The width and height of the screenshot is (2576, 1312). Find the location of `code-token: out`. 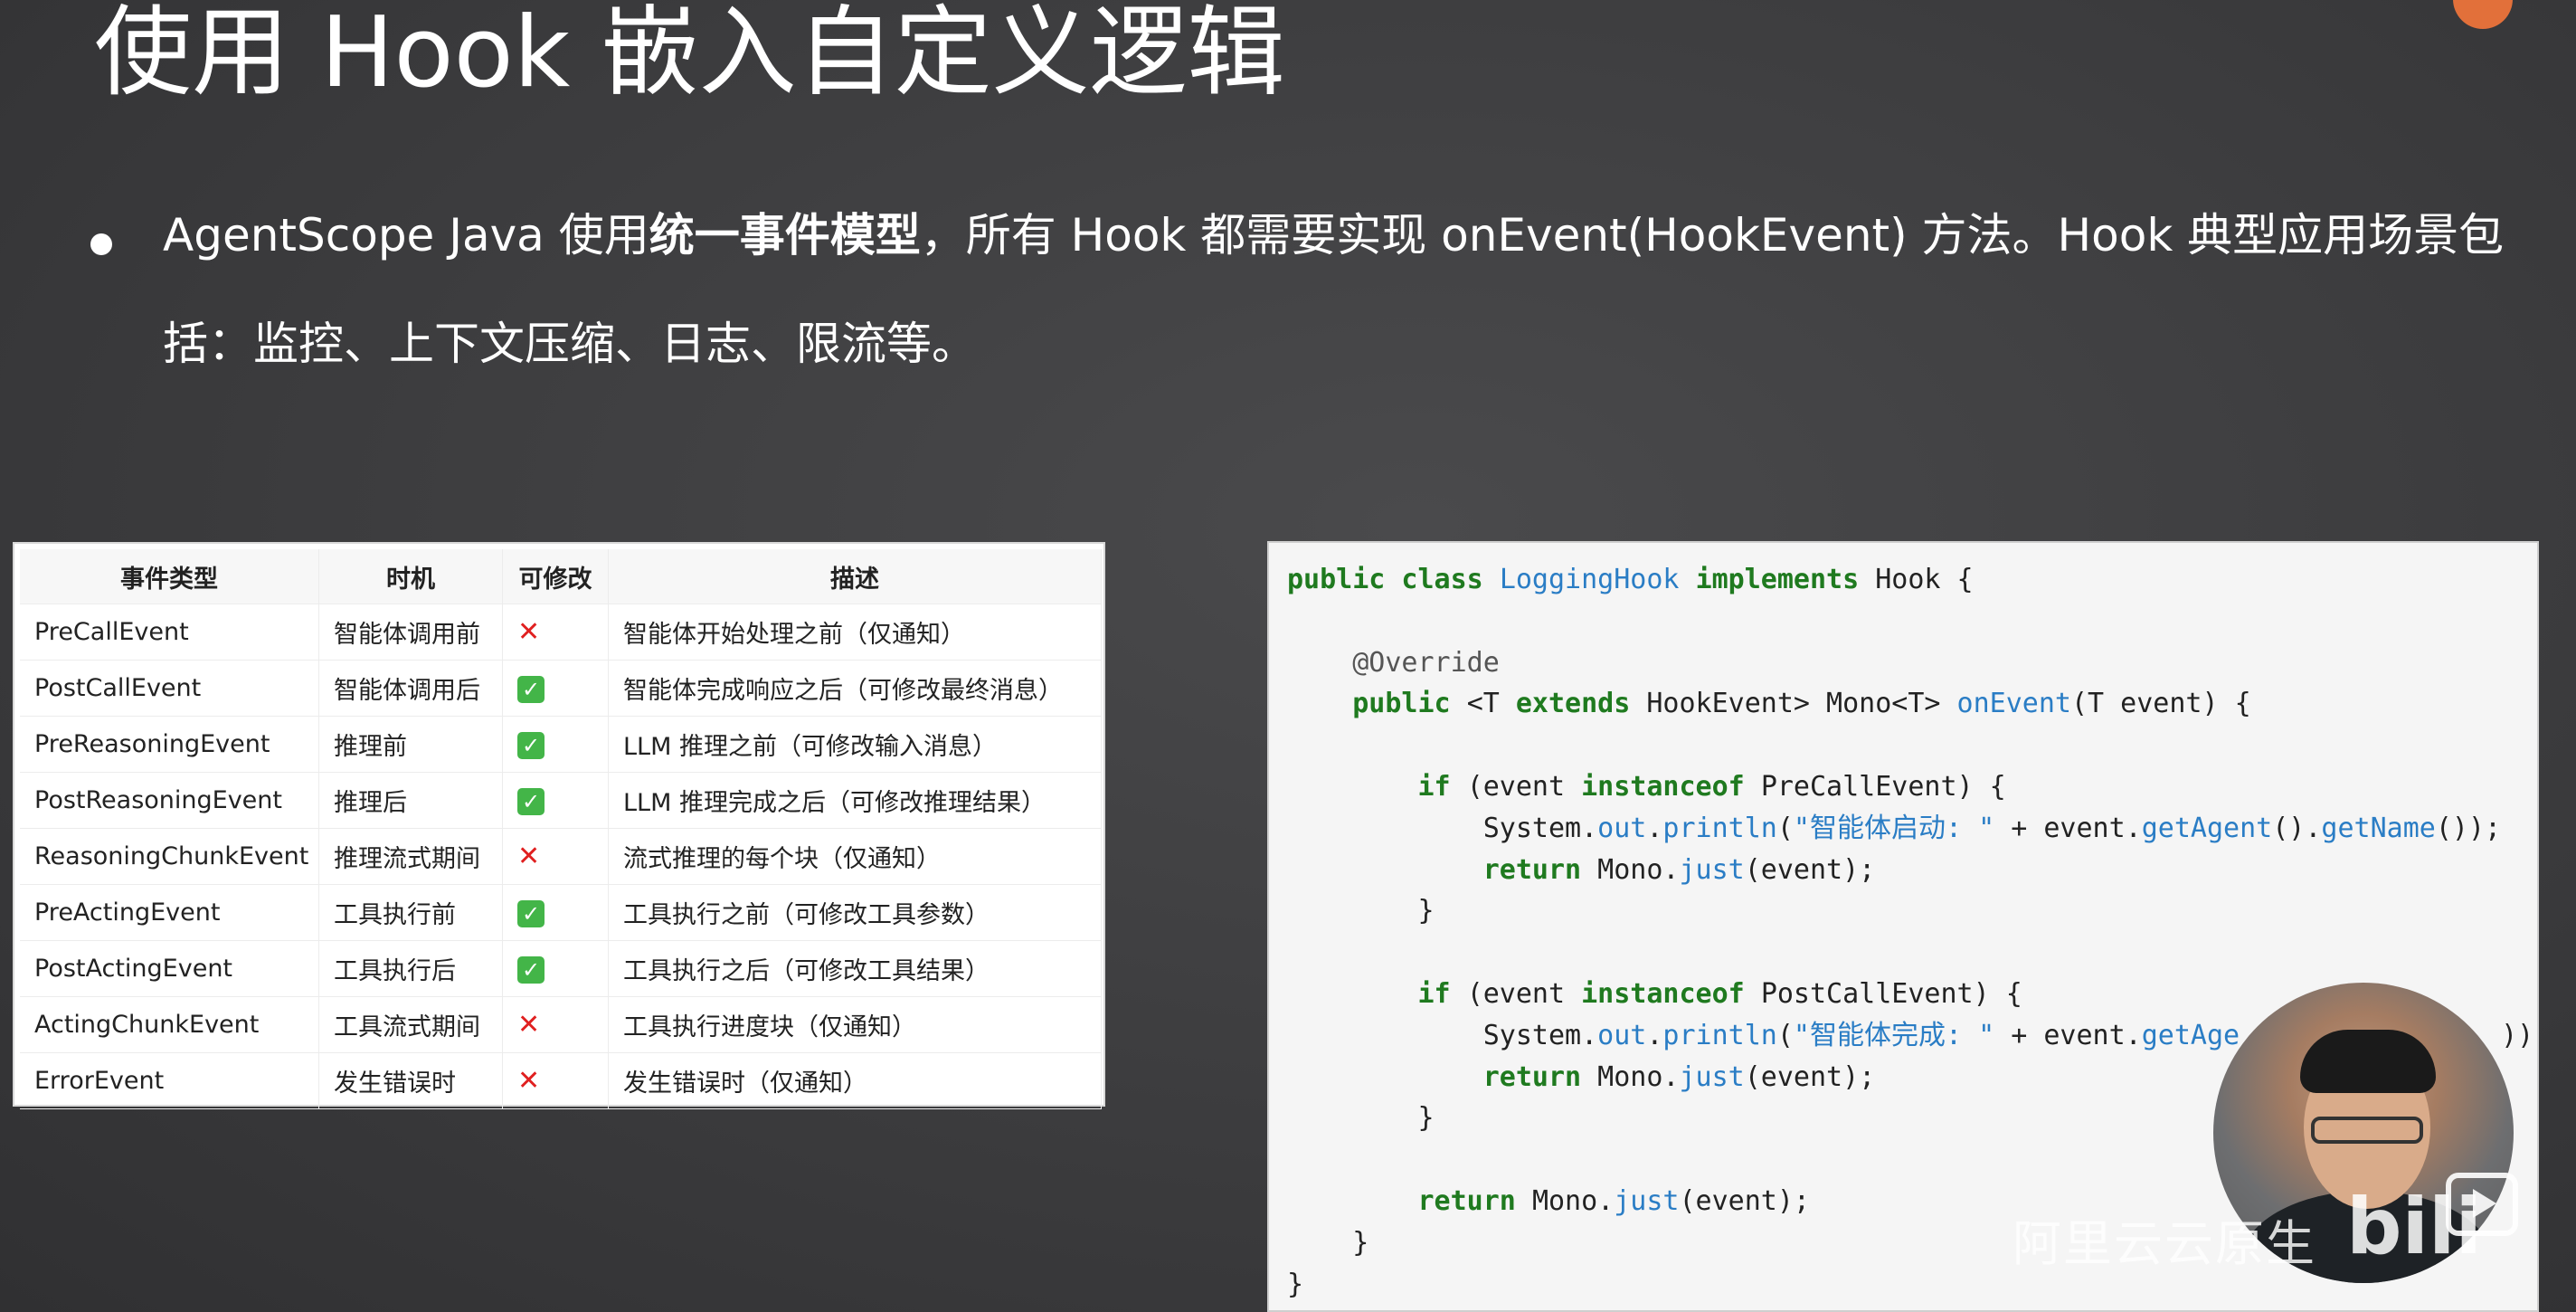

code-token: out is located at coordinates (1622, 828).